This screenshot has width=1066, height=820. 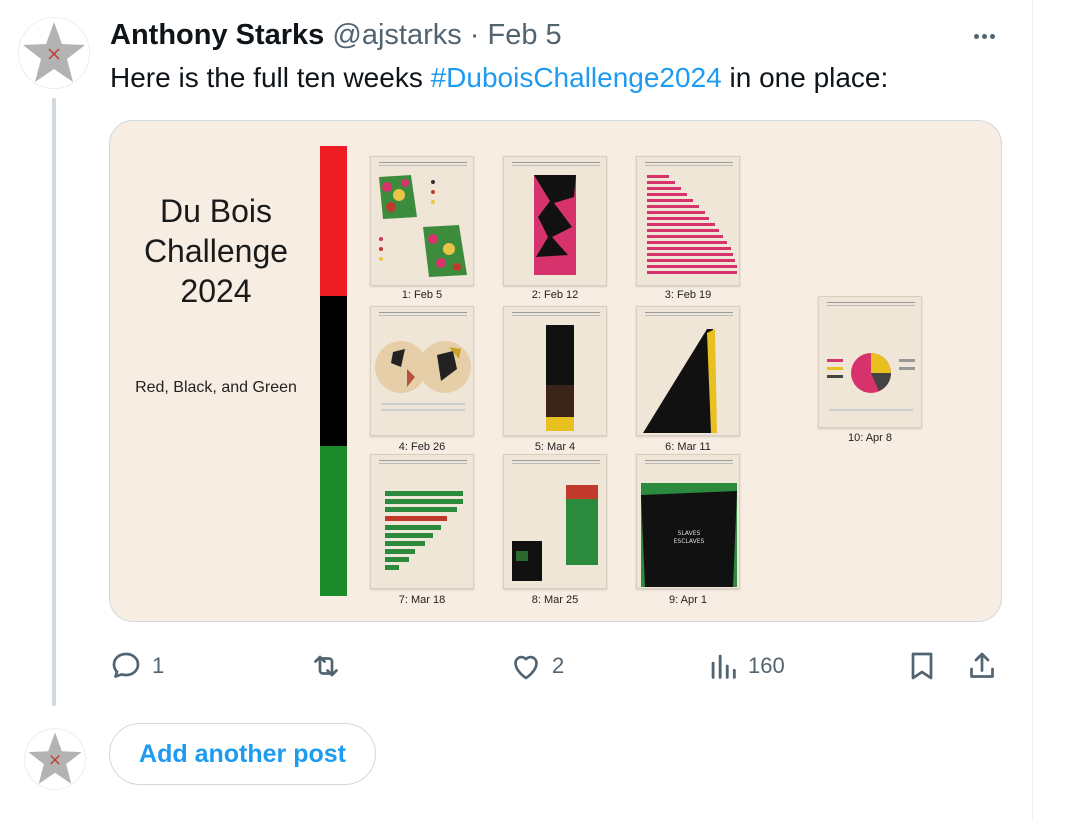 I want to click on column-divider, so click(x=1032, y=410).